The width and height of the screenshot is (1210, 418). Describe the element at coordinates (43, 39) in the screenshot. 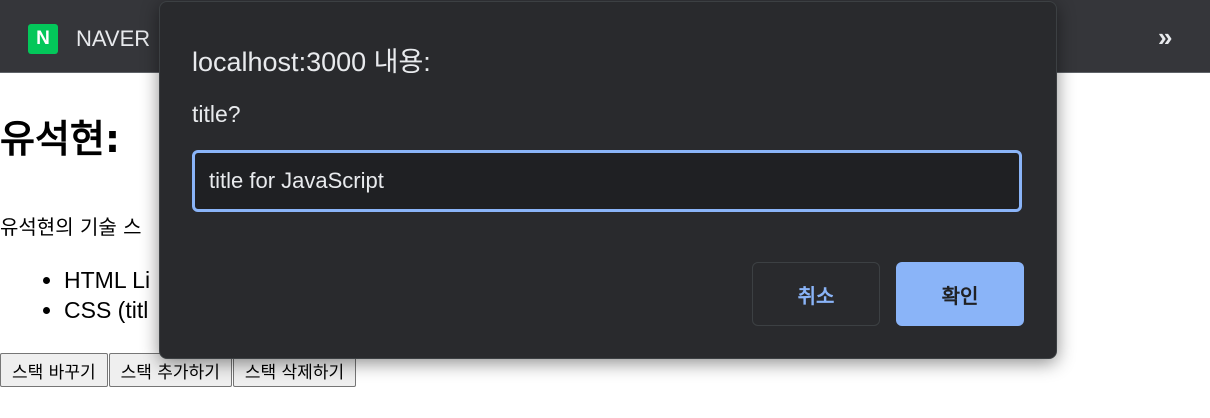

I see `naver-icon: N` at that location.